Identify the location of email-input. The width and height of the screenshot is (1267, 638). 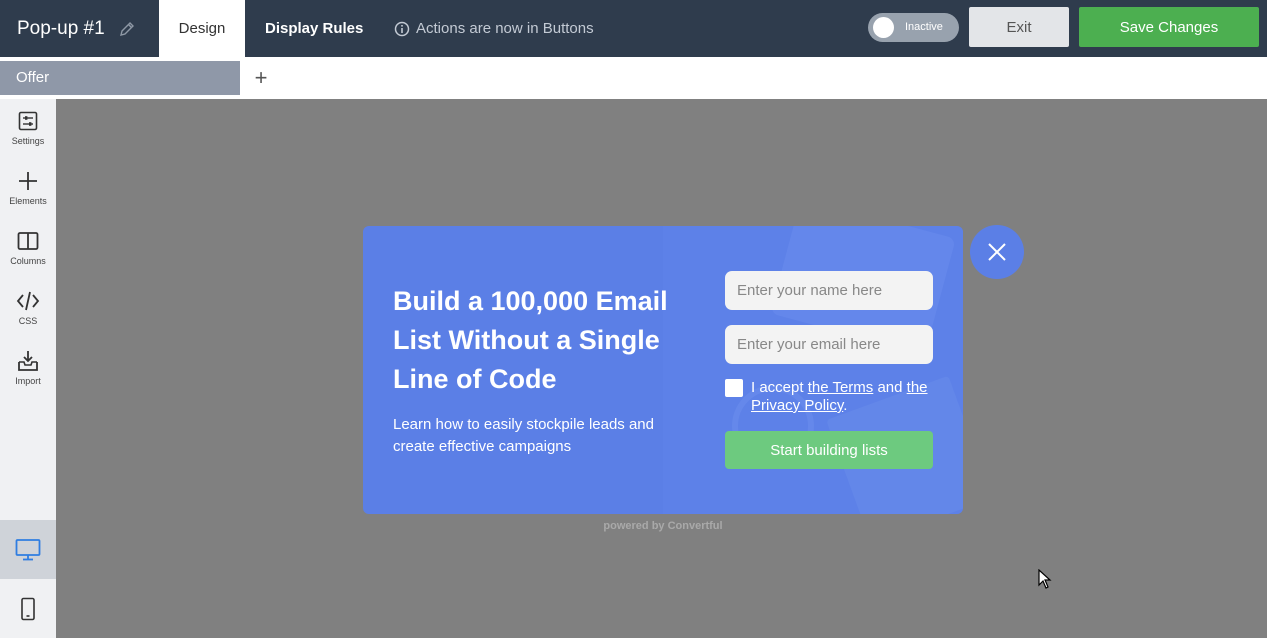
(829, 344).